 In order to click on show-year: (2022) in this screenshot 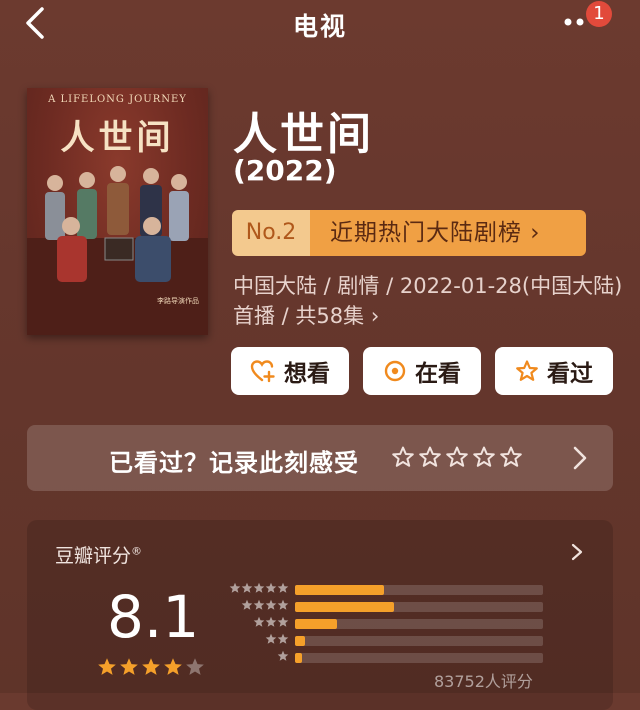, I will do `click(285, 170)`.